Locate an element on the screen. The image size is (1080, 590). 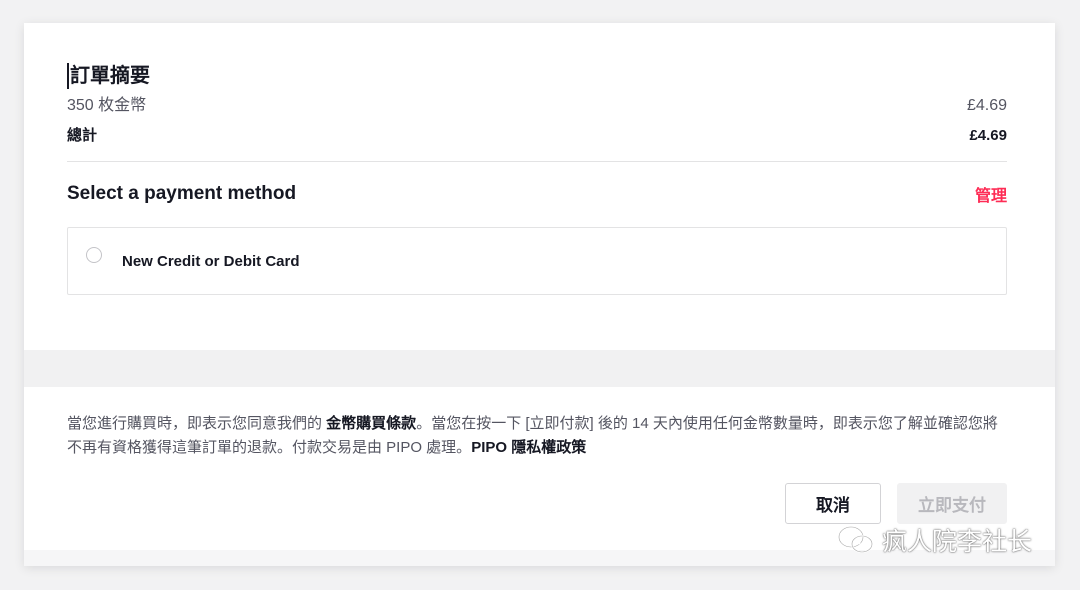
order-total-label: 總計 is located at coordinates (82, 135).